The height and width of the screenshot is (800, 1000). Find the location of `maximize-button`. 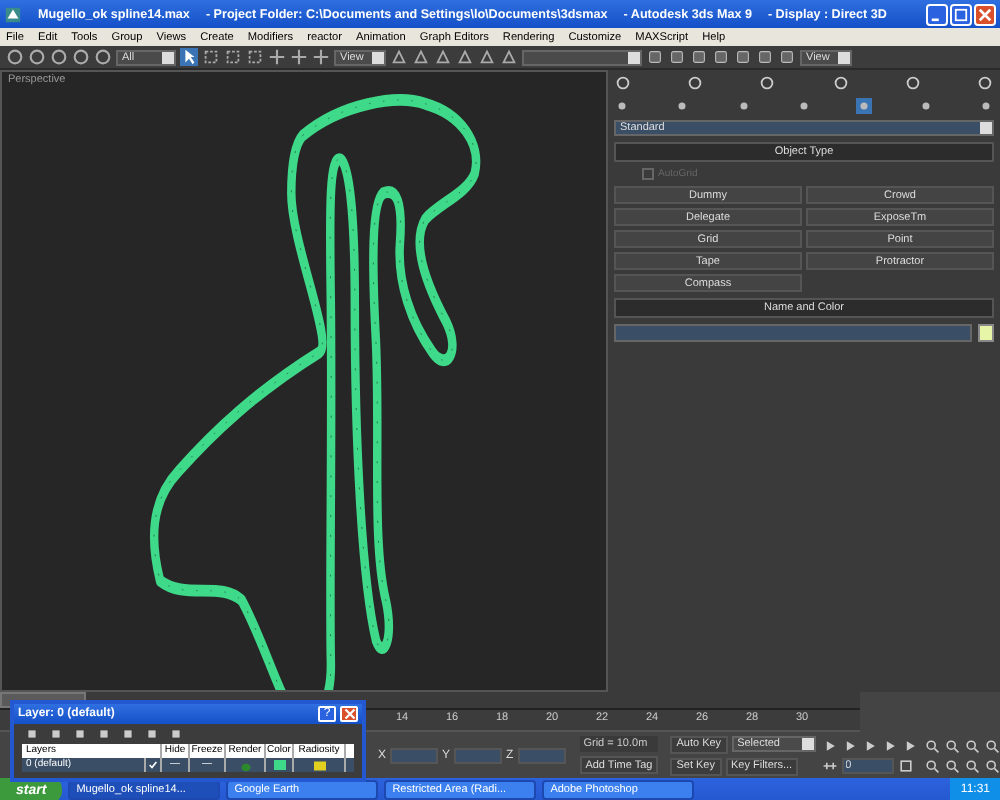

maximize-button is located at coordinates (961, 14).